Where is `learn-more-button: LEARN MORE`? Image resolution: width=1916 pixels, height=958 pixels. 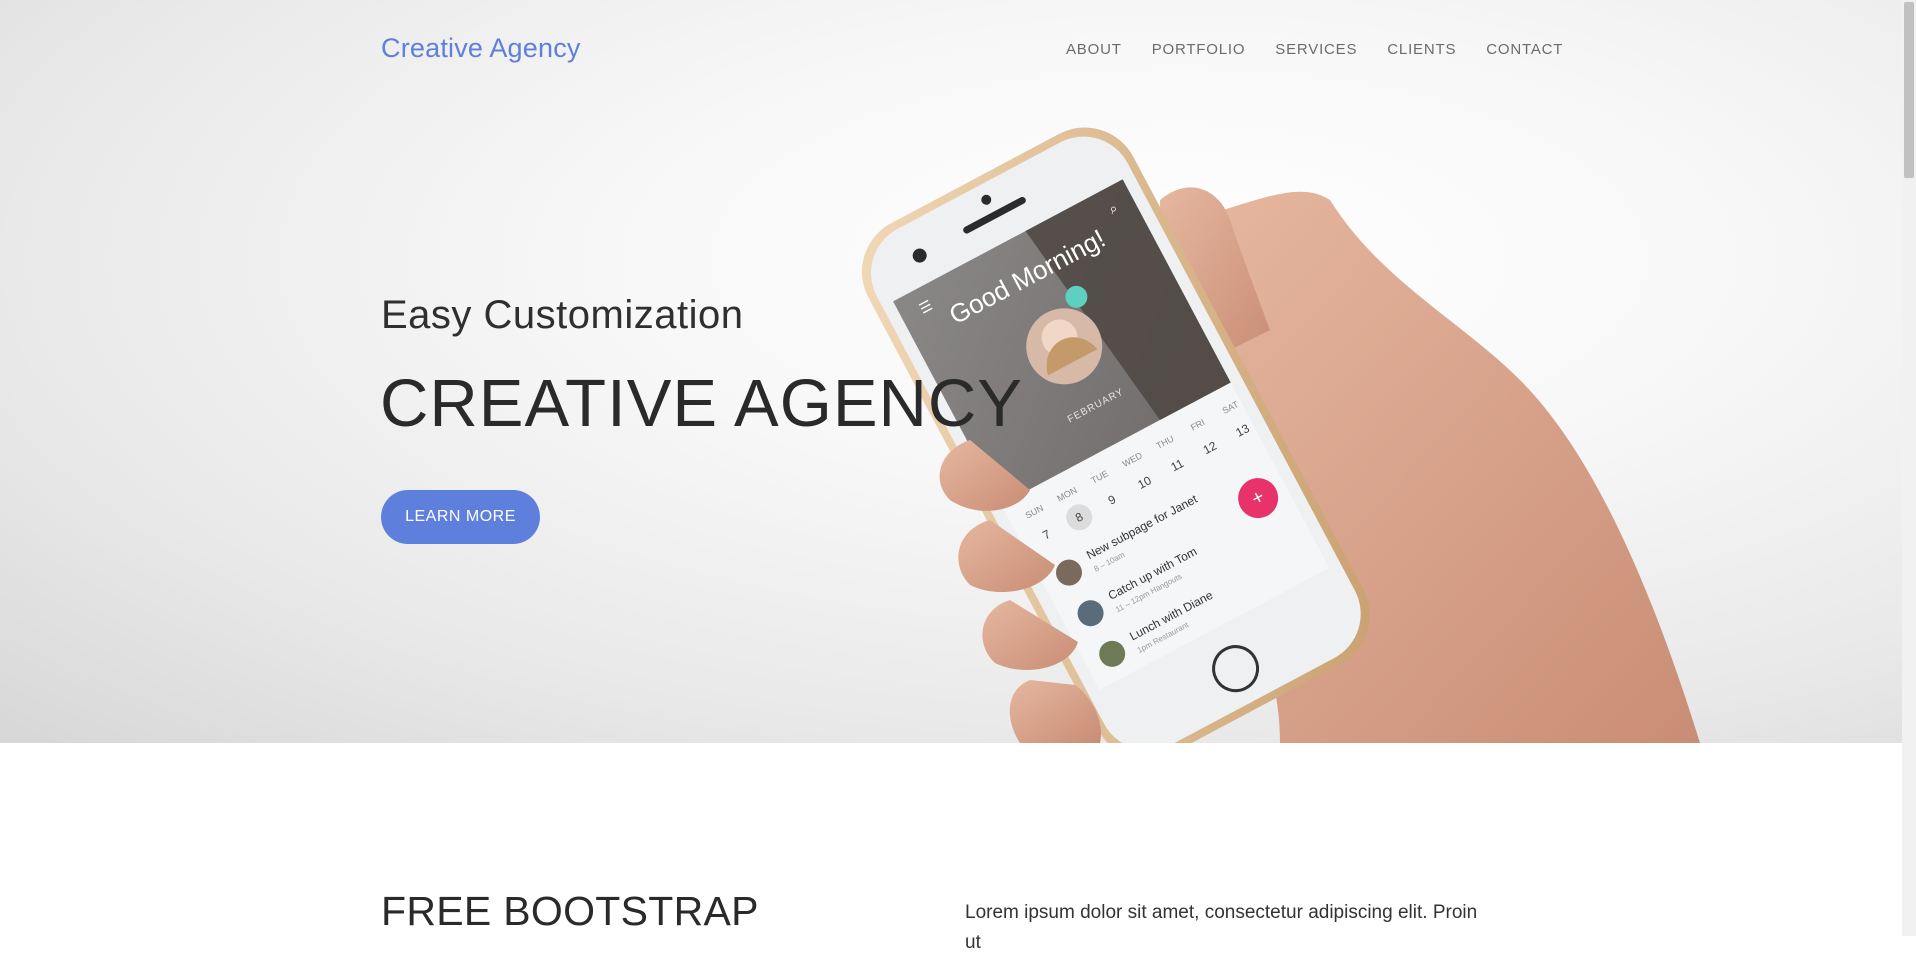 learn-more-button: LEARN MORE is located at coordinates (460, 517).